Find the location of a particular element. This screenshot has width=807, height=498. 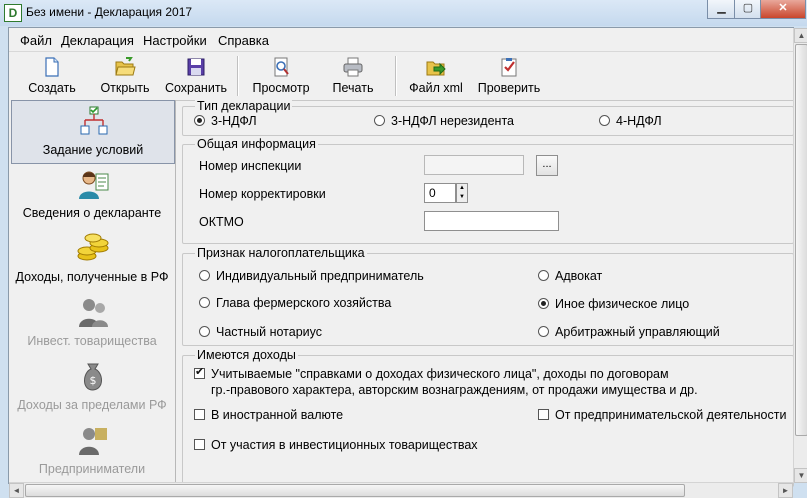

save-button: Сохранить is located at coordinates (196, 77).